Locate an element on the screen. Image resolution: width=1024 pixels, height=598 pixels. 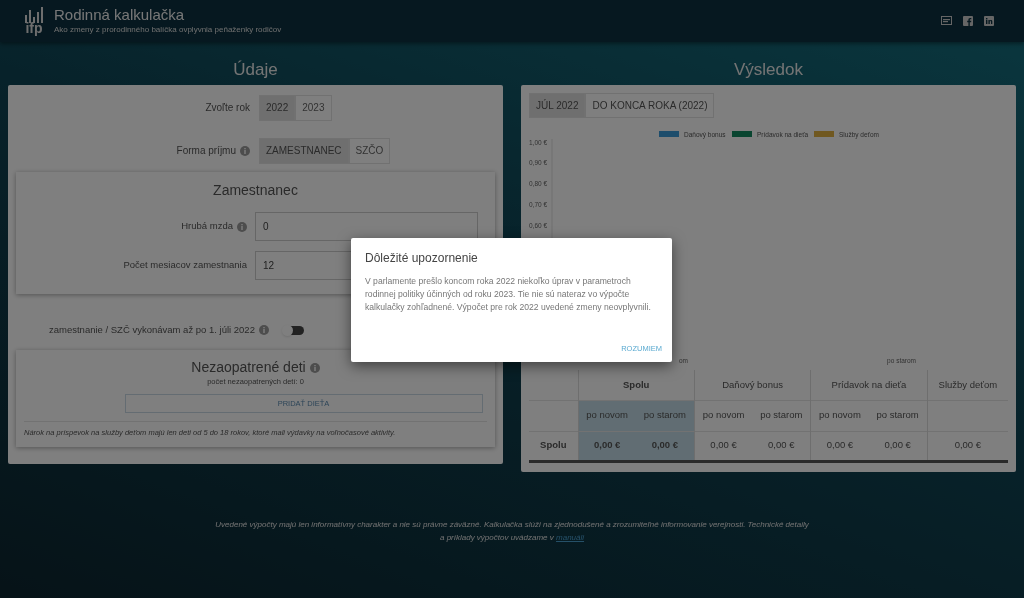
toggle-label: zamestnanie / SZČ vykonávam až po 1. júli 2022 is located at coordinates (159, 330).